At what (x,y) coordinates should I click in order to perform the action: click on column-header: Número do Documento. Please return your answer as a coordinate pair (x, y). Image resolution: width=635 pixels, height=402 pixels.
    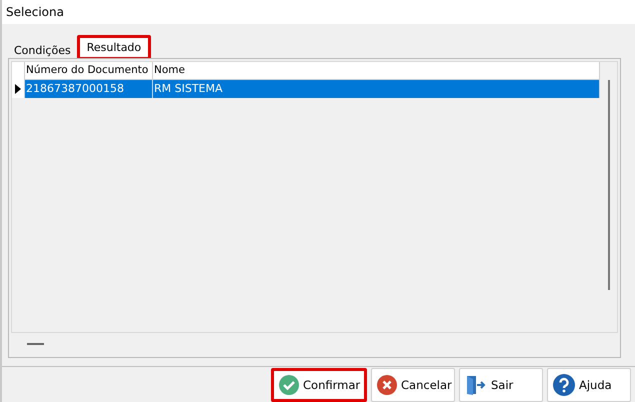
    Looking at the image, I should click on (89, 71).